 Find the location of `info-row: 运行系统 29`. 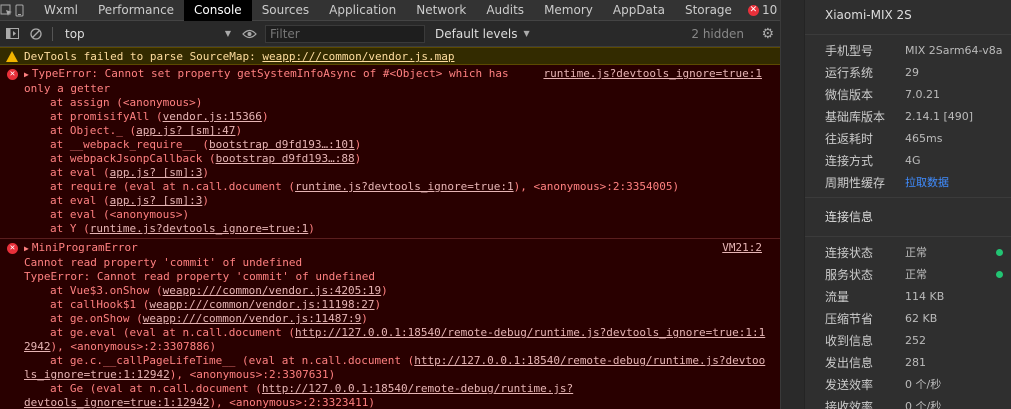

info-row: 运行系统 29 is located at coordinates (908, 72).